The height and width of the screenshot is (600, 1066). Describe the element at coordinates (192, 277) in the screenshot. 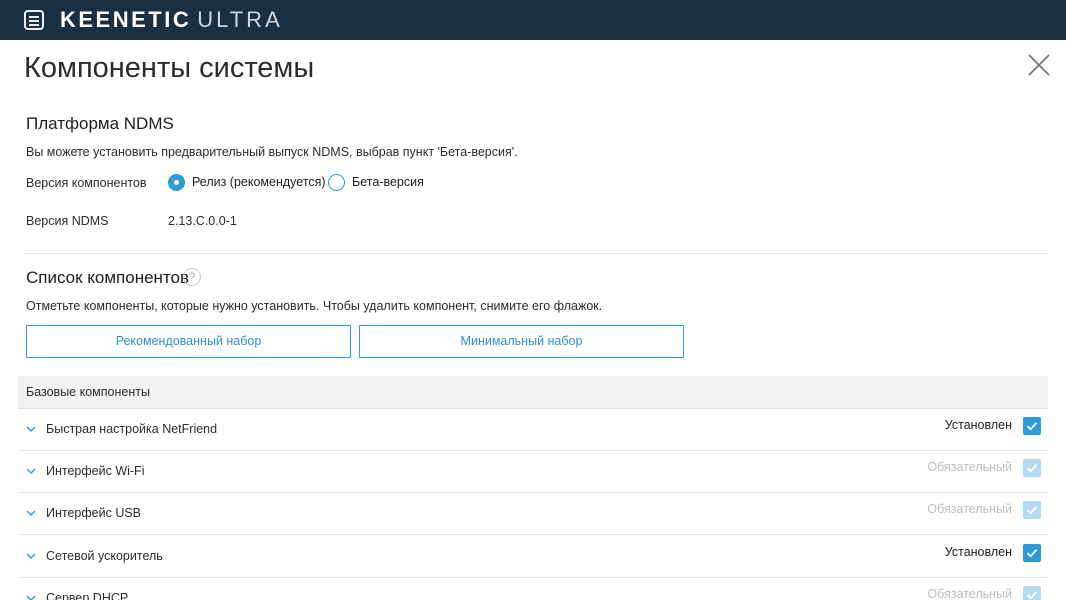

I see `help-icon: ?` at that location.